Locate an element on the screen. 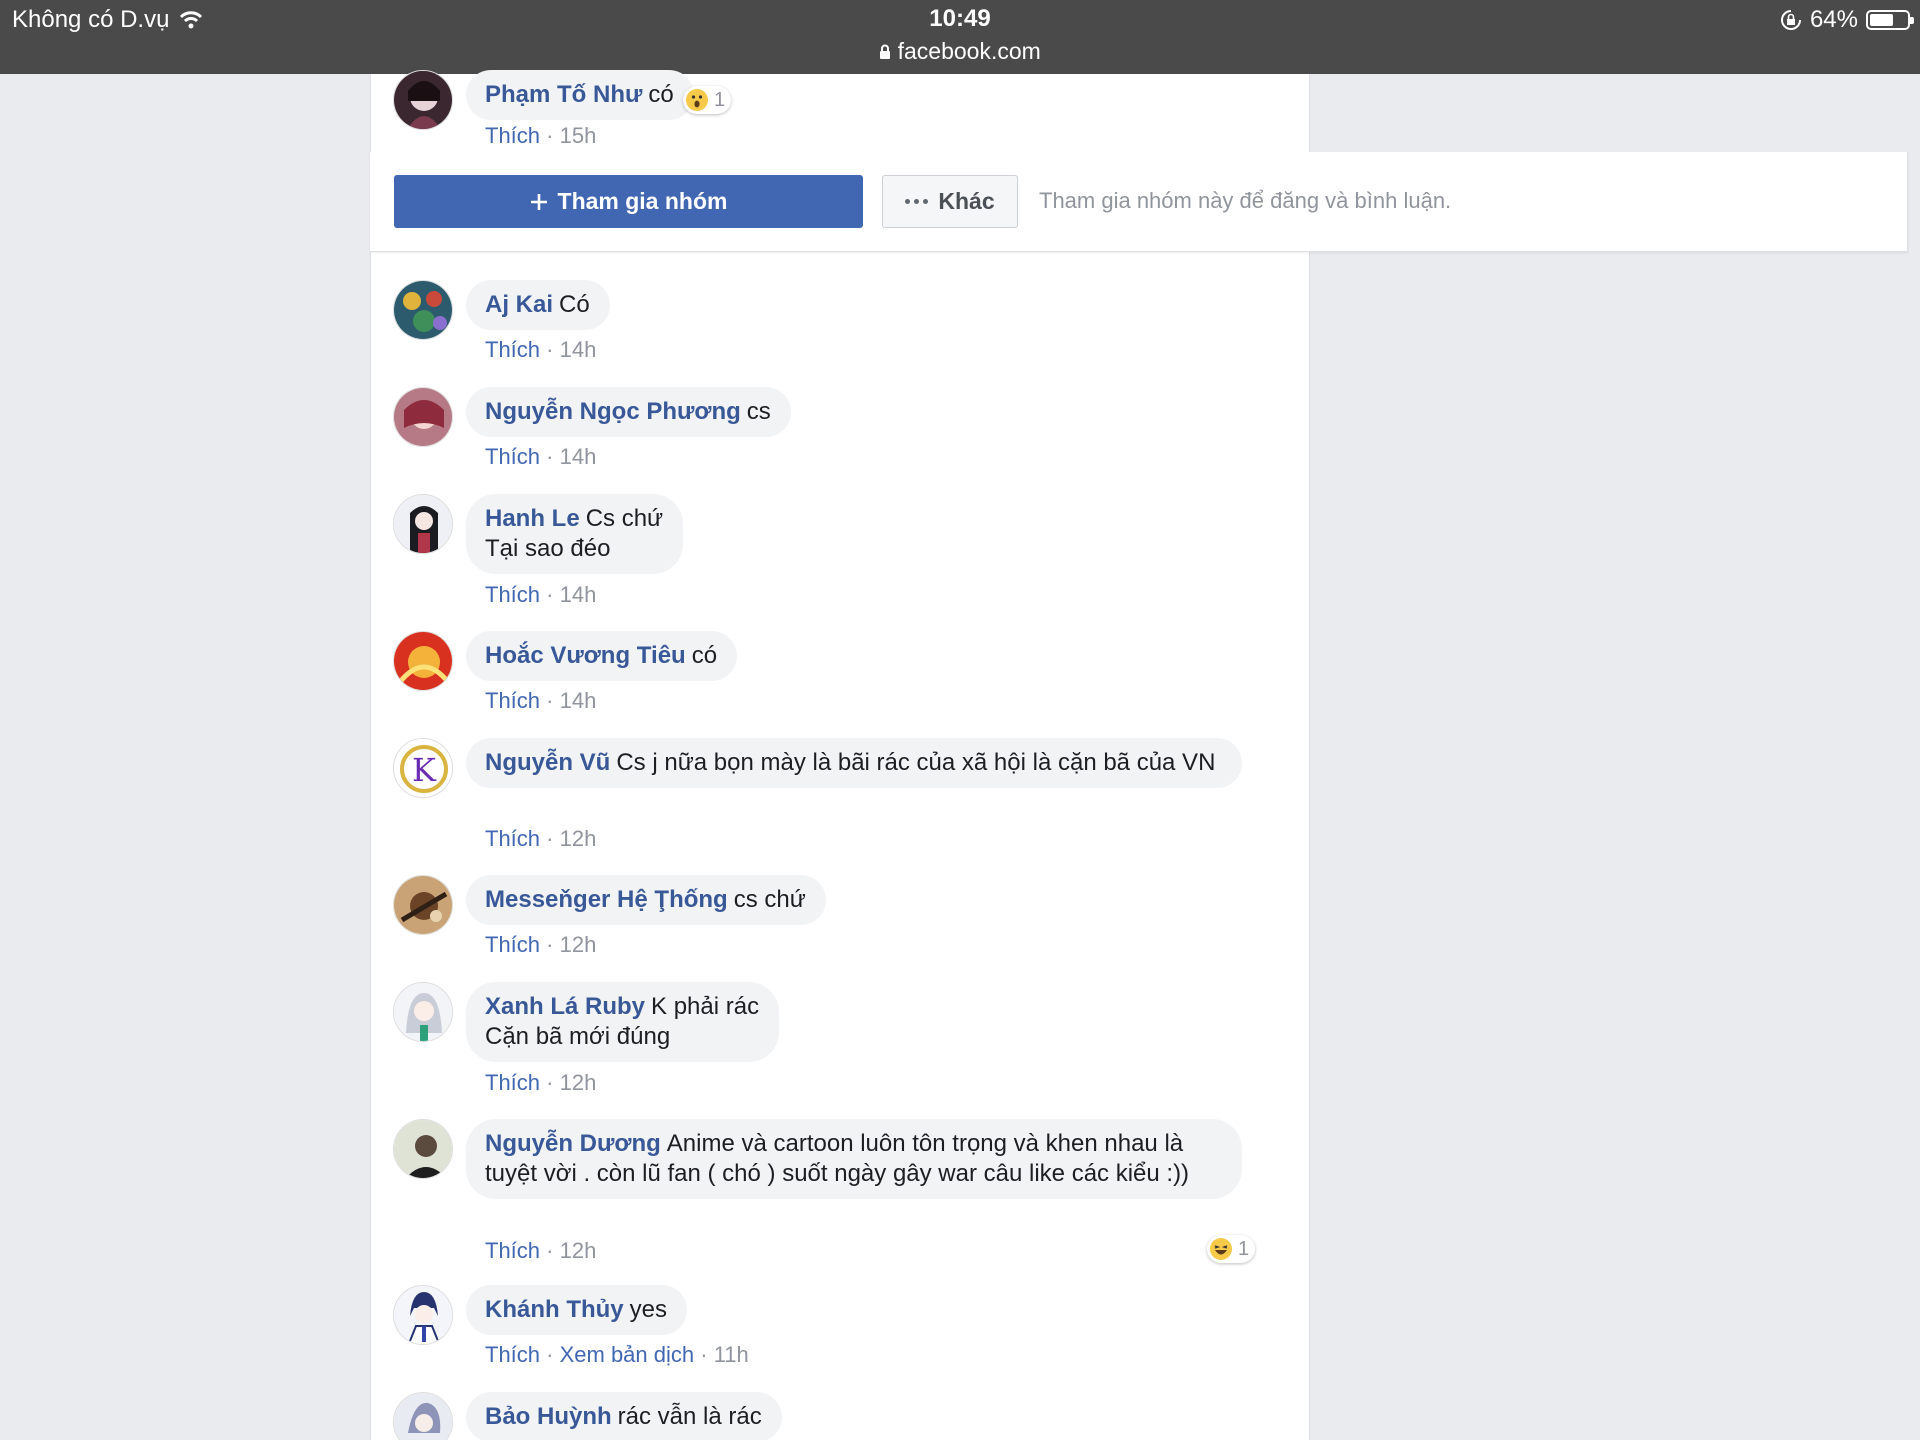  comment-text: cs is located at coordinates (758, 411).